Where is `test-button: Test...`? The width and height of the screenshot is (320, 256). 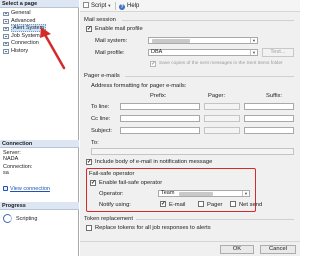 test-button: Test... is located at coordinates (278, 52).